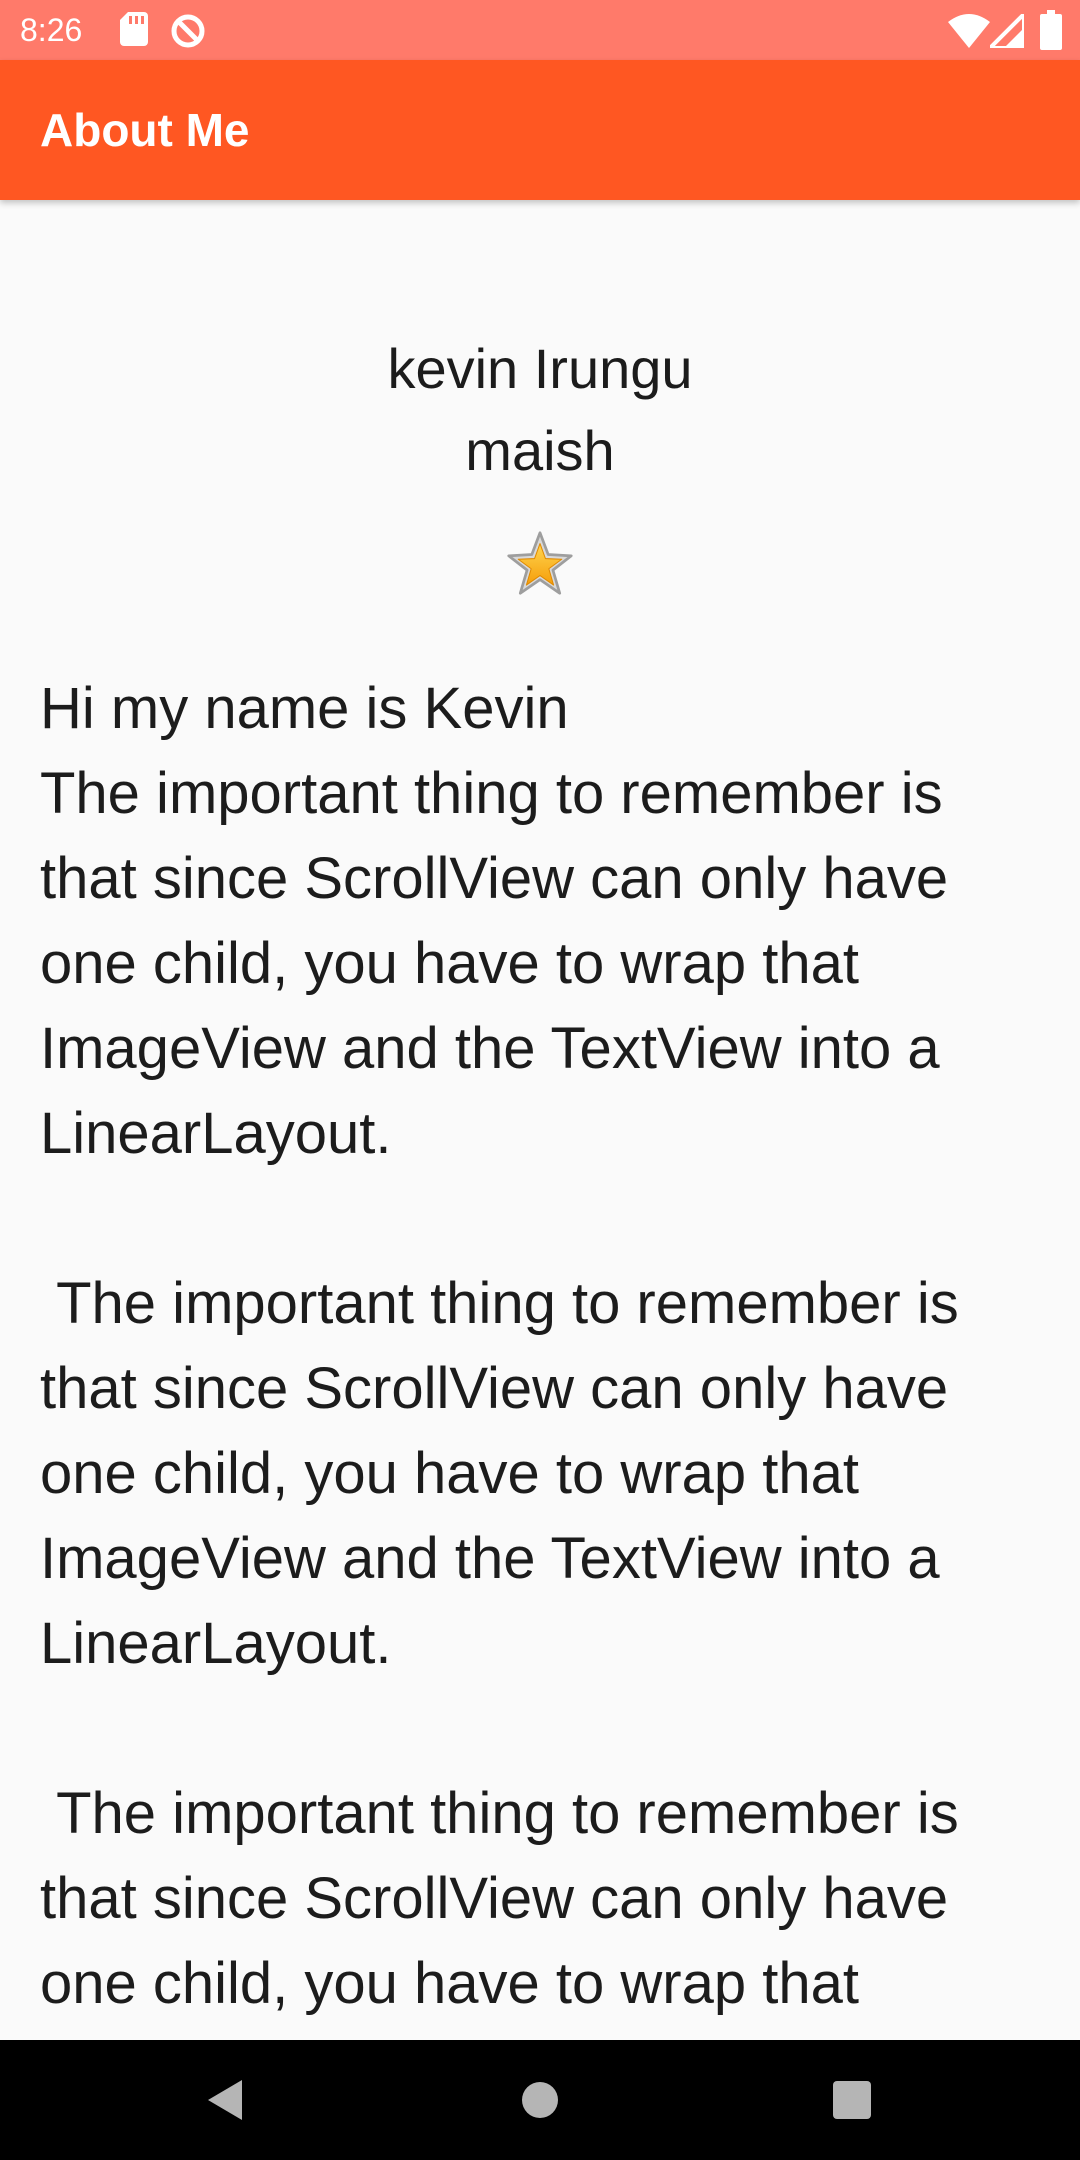  What do you see at coordinates (540, 563) in the screenshot?
I see `star-icon` at bounding box center [540, 563].